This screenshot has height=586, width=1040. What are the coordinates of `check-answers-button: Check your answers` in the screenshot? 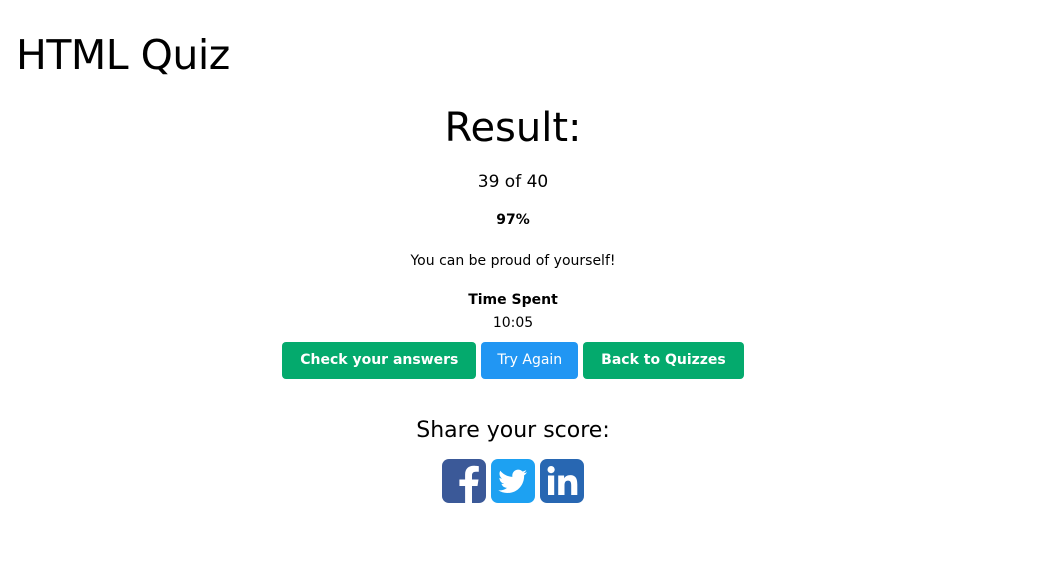 It's located at (379, 360).